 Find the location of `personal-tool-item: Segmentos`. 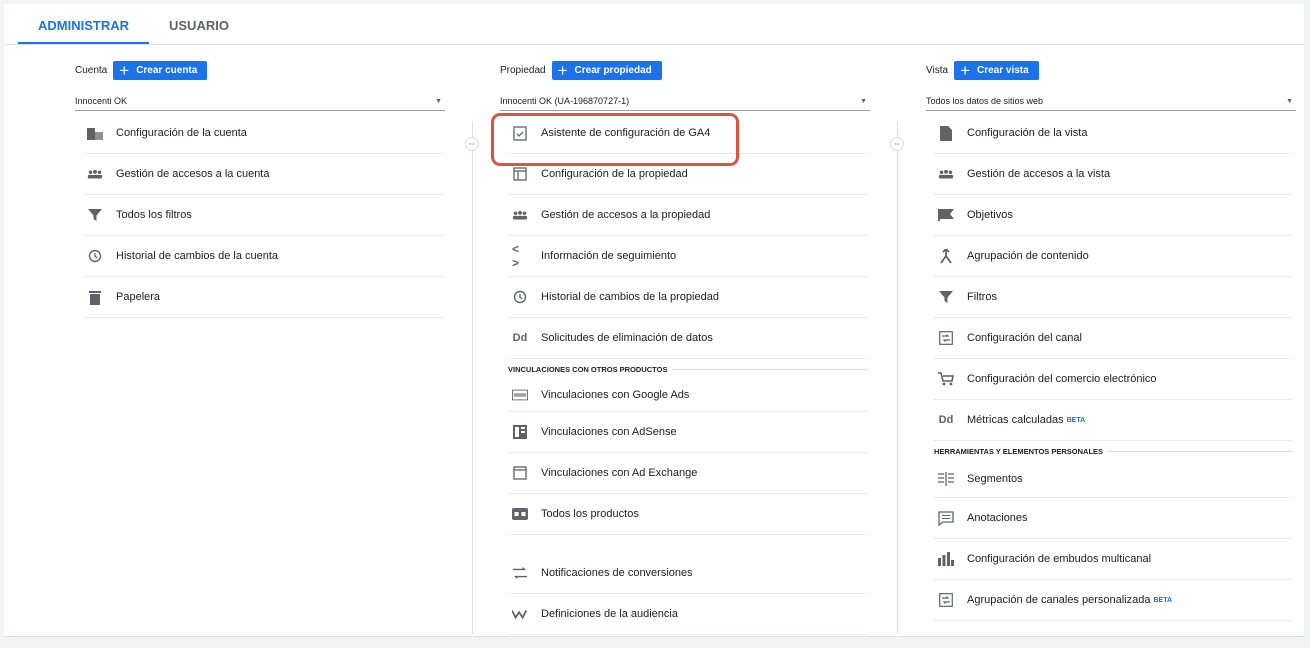

personal-tool-item: Segmentos is located at coordinates (1113, 479).